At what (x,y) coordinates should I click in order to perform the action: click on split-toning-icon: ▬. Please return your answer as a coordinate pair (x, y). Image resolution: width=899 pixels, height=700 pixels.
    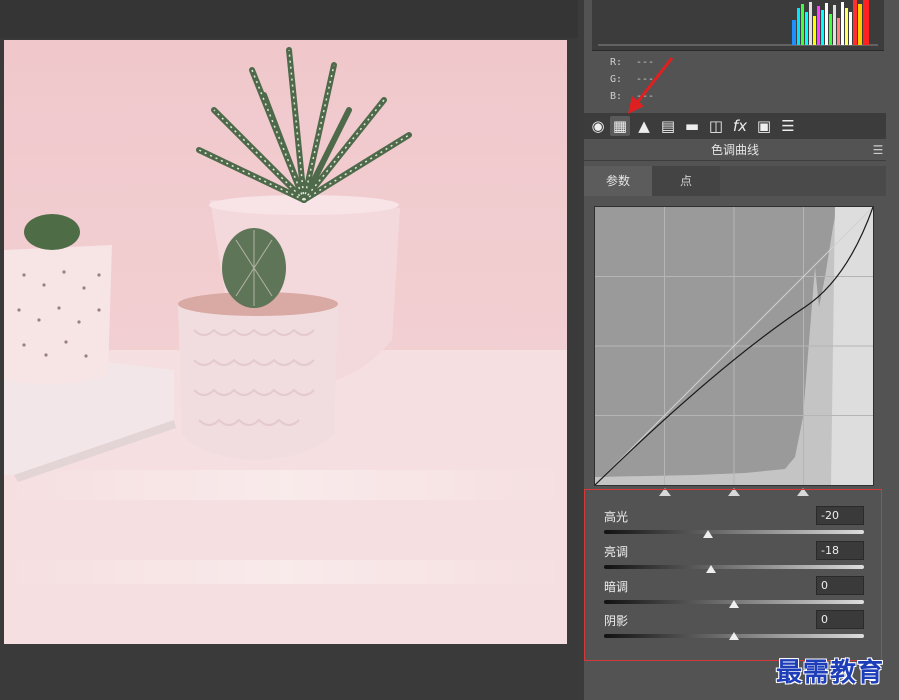
    Looking at the image, I should click on (692, 126).